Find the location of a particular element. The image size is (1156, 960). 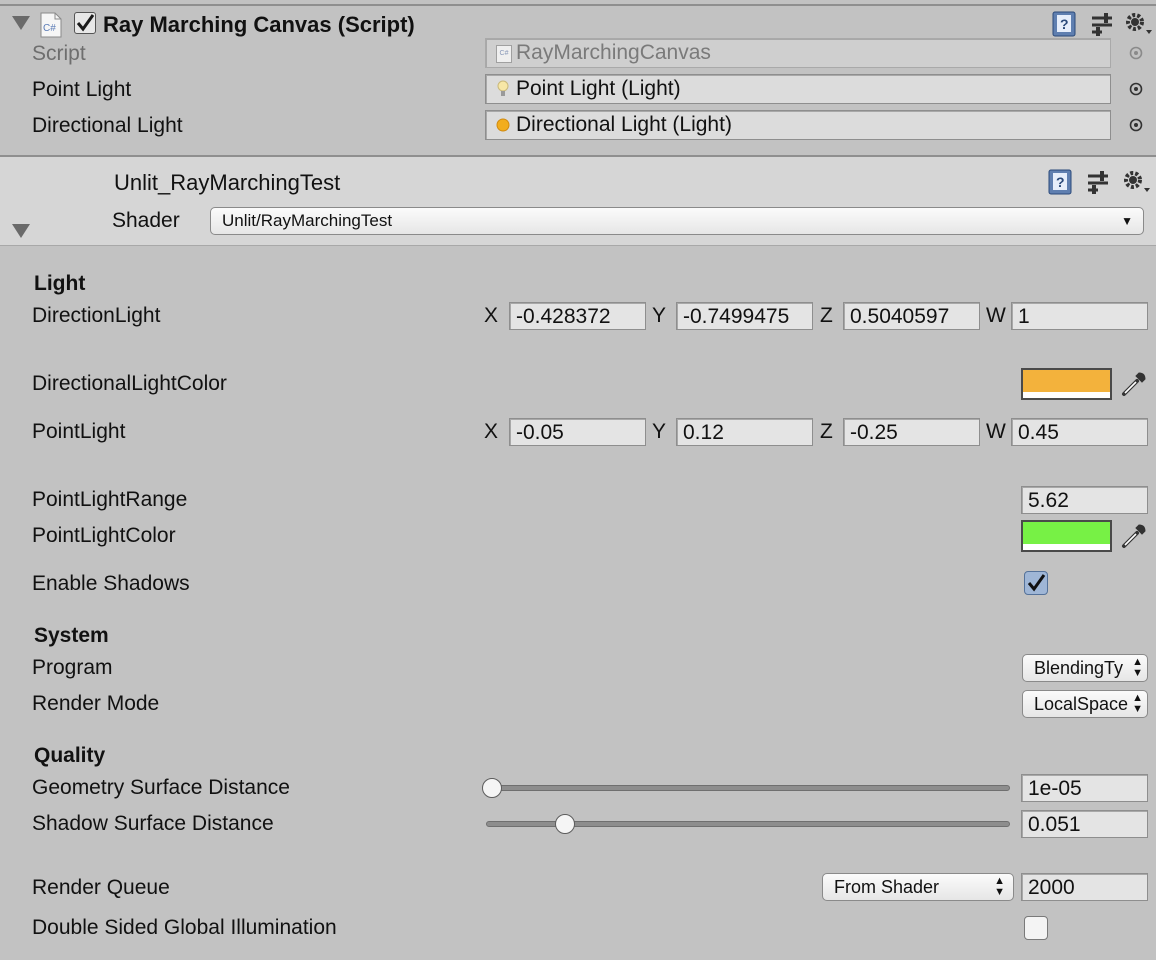

direction-light-y: -0.7499475 is located at coordinates (744, 316).